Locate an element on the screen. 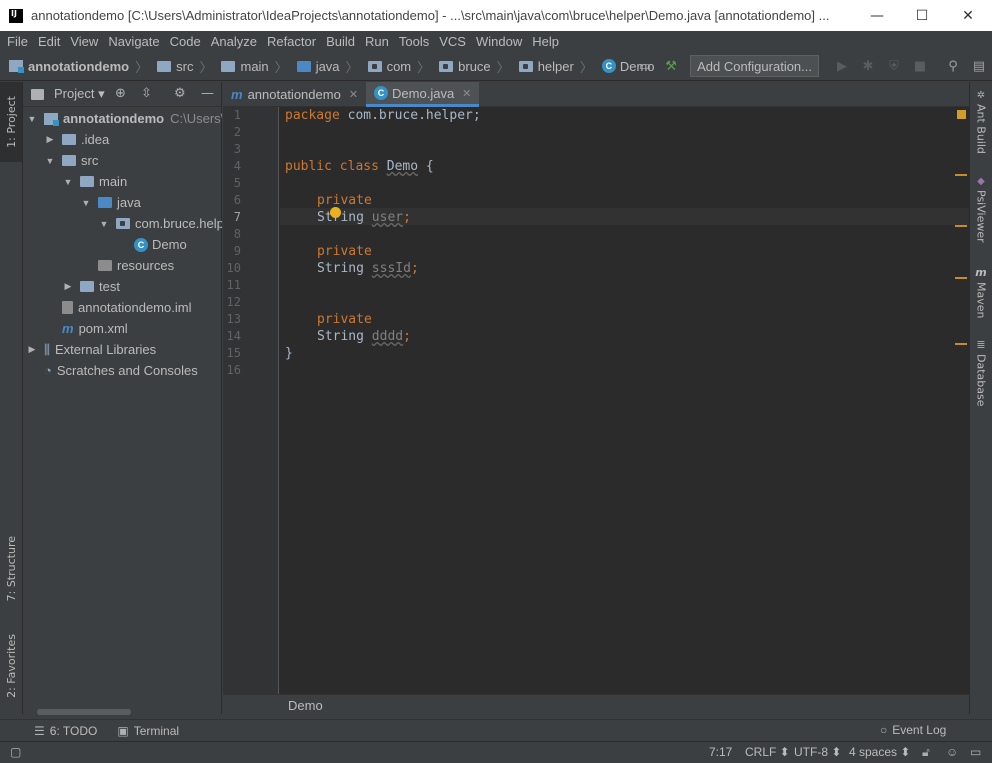 This screenshot has height=763, width=992. menu-code: Code is located at coordinates (185, 41).